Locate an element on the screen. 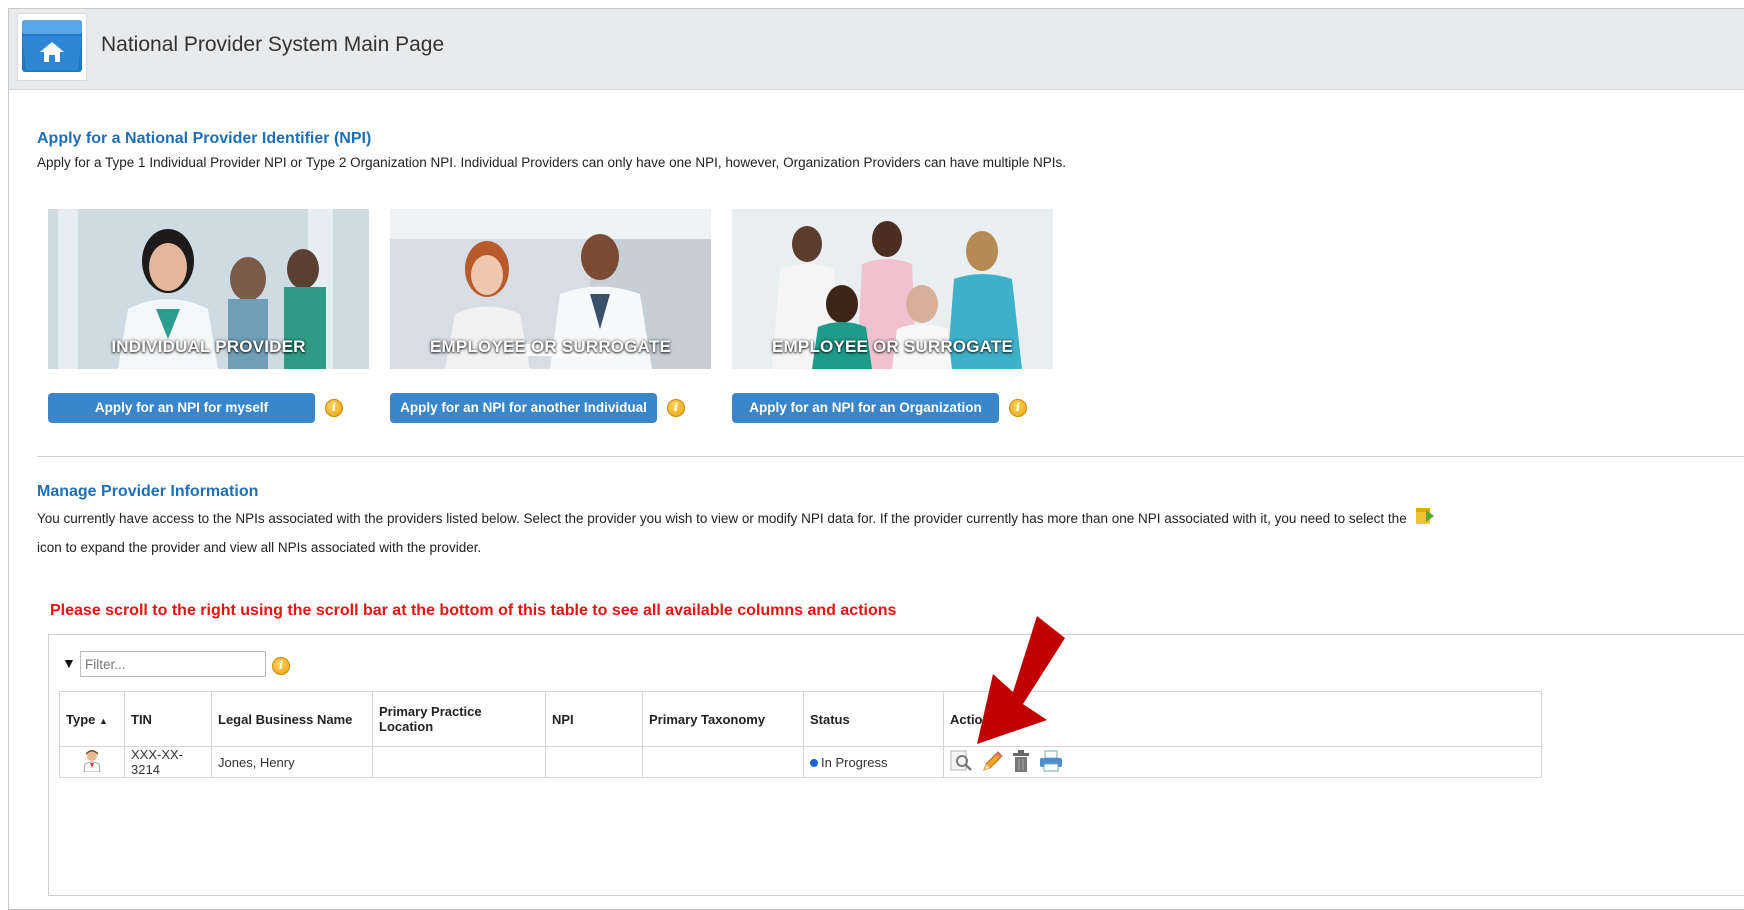 The width and height of the screenshot is (1744, 910). column-header-primary-practice-location: Primary Practice Location is located at coordinates (459, 719).